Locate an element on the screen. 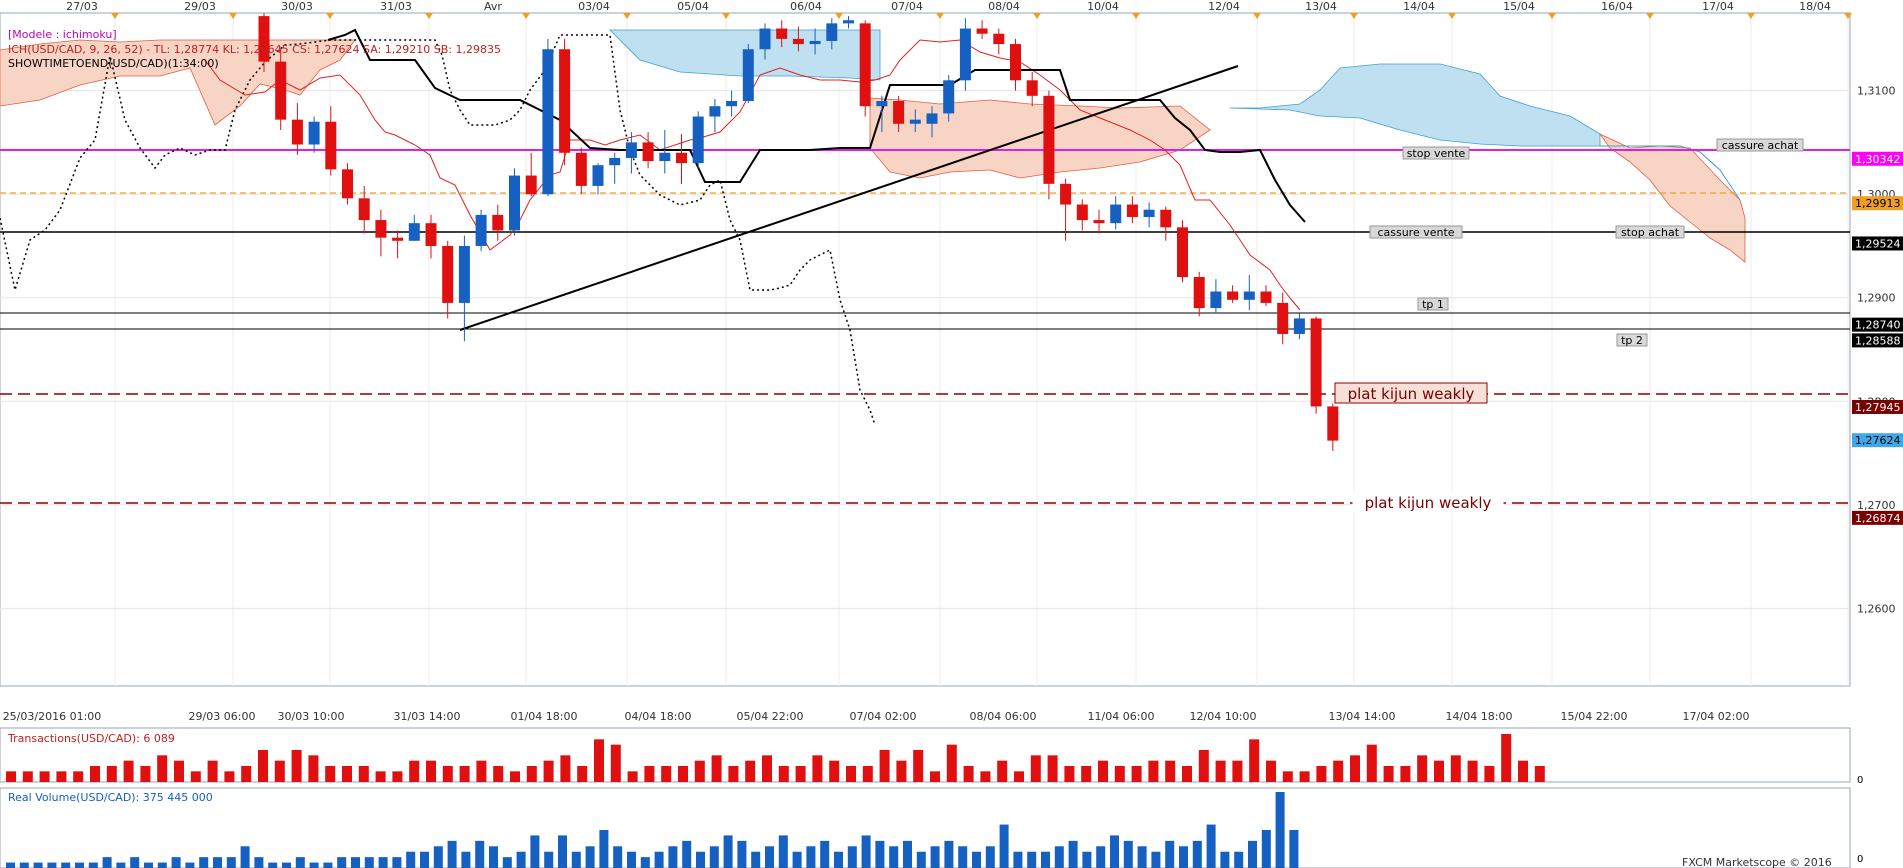 This screenshot has height=868, width=1903. stop-vente-annotation: stop vente is located at coordinates (1436, 153).